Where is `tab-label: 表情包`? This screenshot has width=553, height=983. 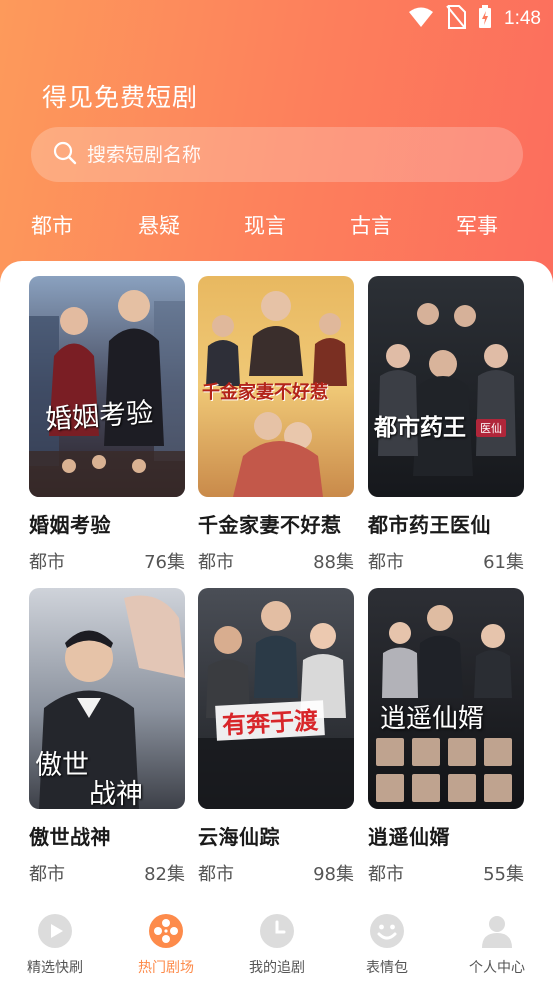 tab-label: 表情包 is located at coordinates (387, 968).